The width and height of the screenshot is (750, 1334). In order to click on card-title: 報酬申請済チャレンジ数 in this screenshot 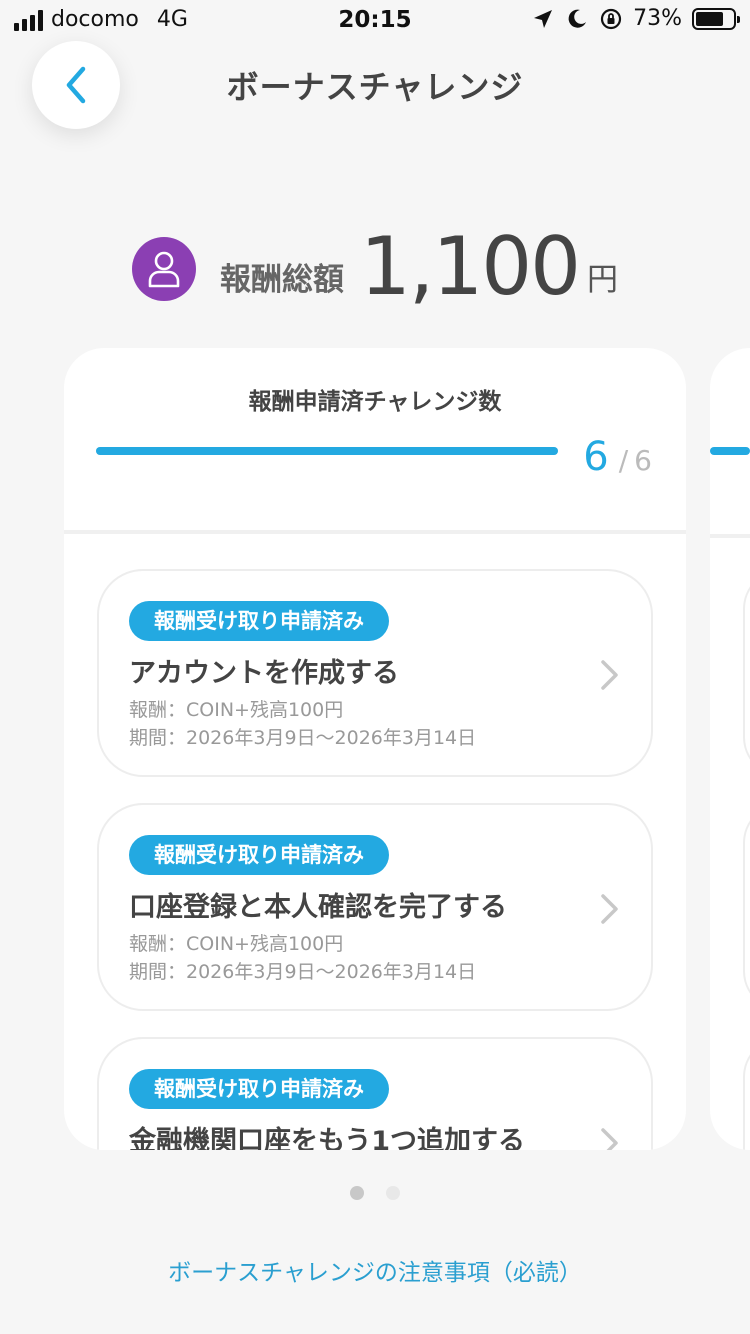, I will do `click(375, 402)`.